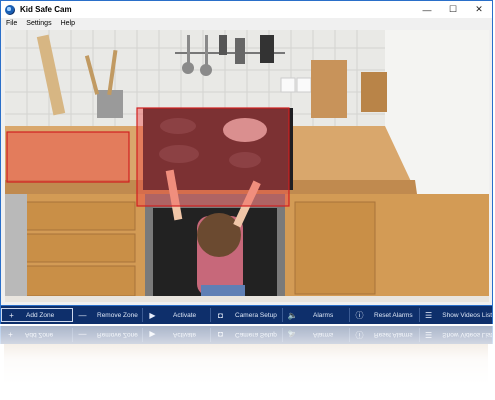 The height and width of the screenshot is (400, 495). I want to click on speaker-icon: 🔈, so click(292, 315).